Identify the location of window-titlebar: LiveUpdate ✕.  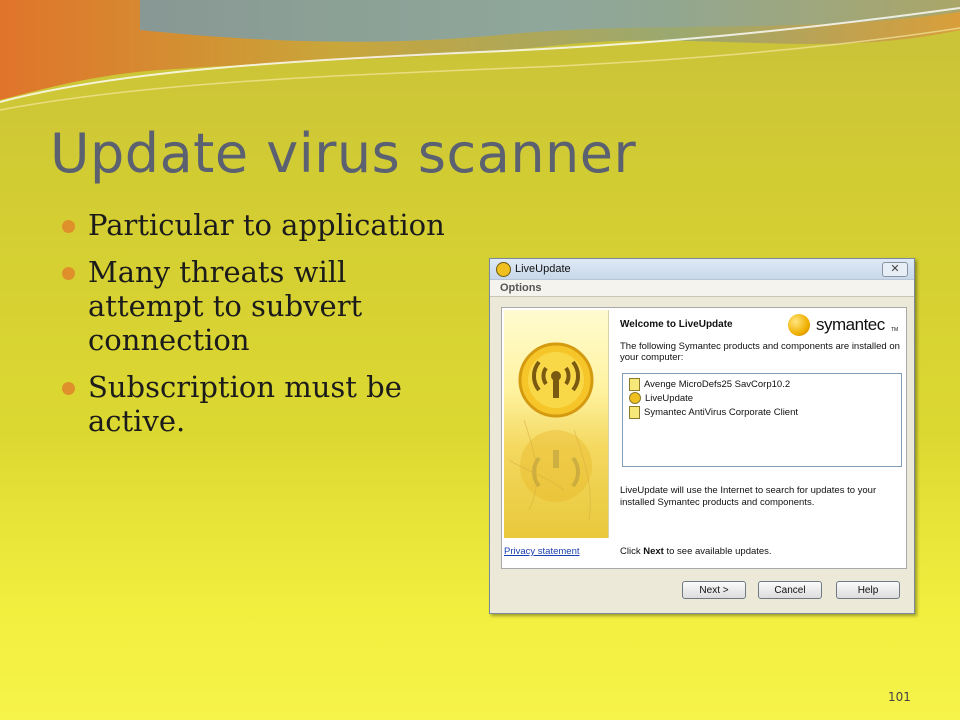
(702, 269).